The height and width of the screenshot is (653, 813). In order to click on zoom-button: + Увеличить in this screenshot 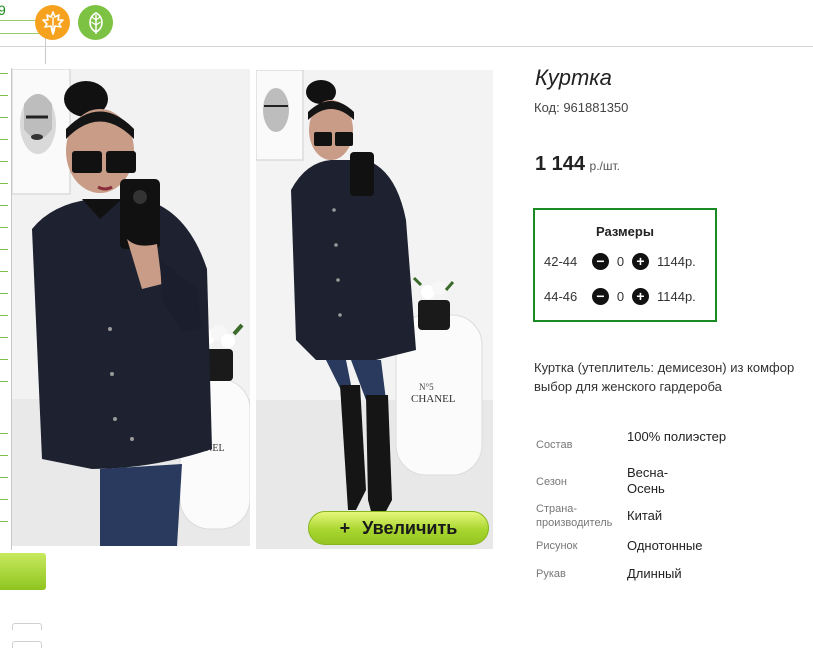, I will do `click(398, 528)`.